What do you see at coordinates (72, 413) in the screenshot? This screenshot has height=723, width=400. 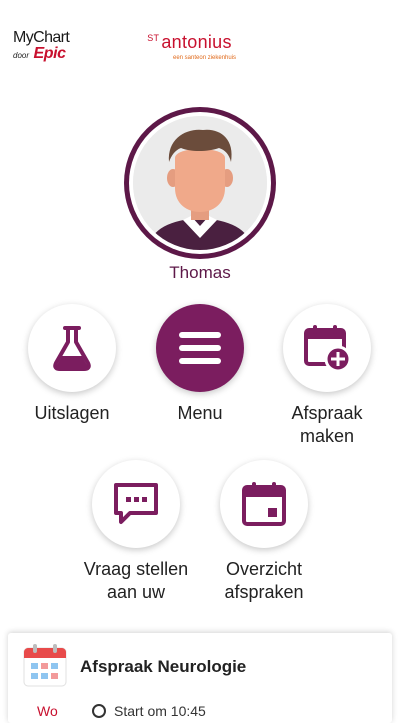 I see `uitslagen-label: Uitslagen` at bounding box center [72, 413].